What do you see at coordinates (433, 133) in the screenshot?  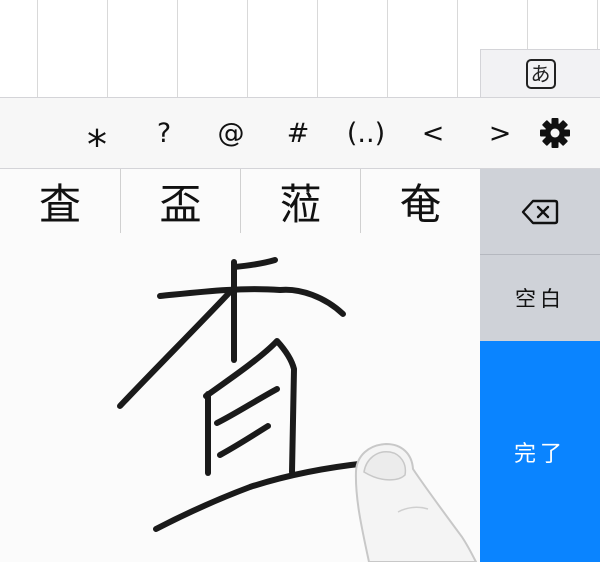 I see `less-than-key: <` at bounding box center [433, 133].